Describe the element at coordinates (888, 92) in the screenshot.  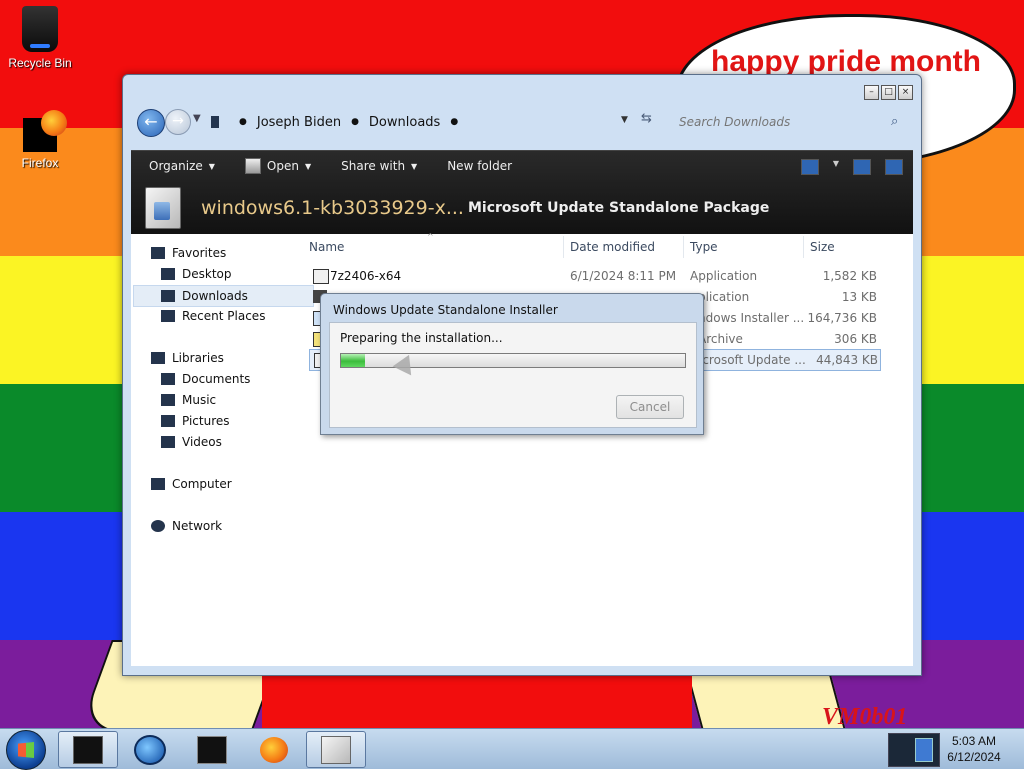
I see `maximize-button: □` at that location.